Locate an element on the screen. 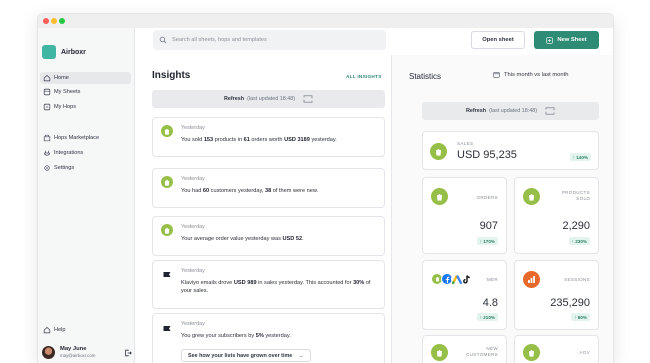 The image size is (650, 363). search-placeholder: Search all sheets, hops and templates is located at coordinates (219, 40).